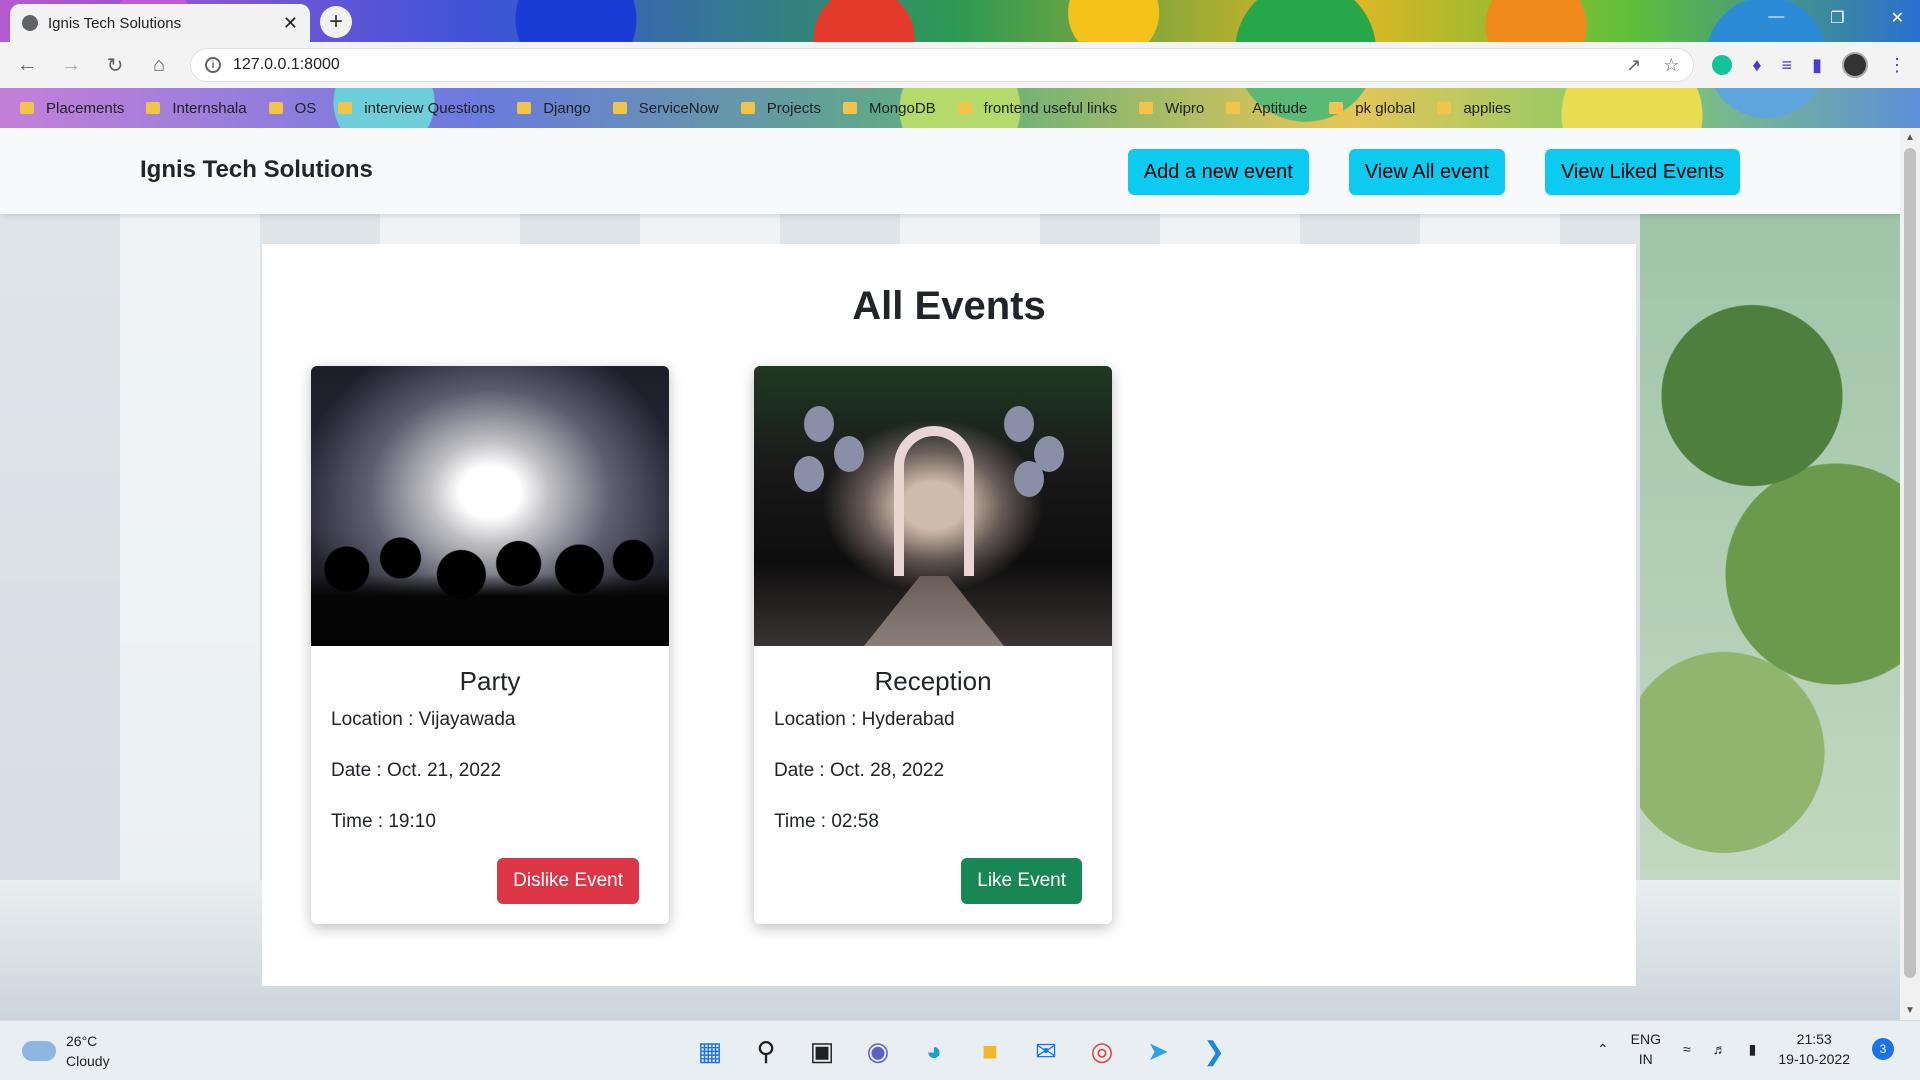 This screenshot has height=1080, width=1920. Describe the element at coordinates (213, 65) in the screenshot. I see `info-icon: i` at that location.